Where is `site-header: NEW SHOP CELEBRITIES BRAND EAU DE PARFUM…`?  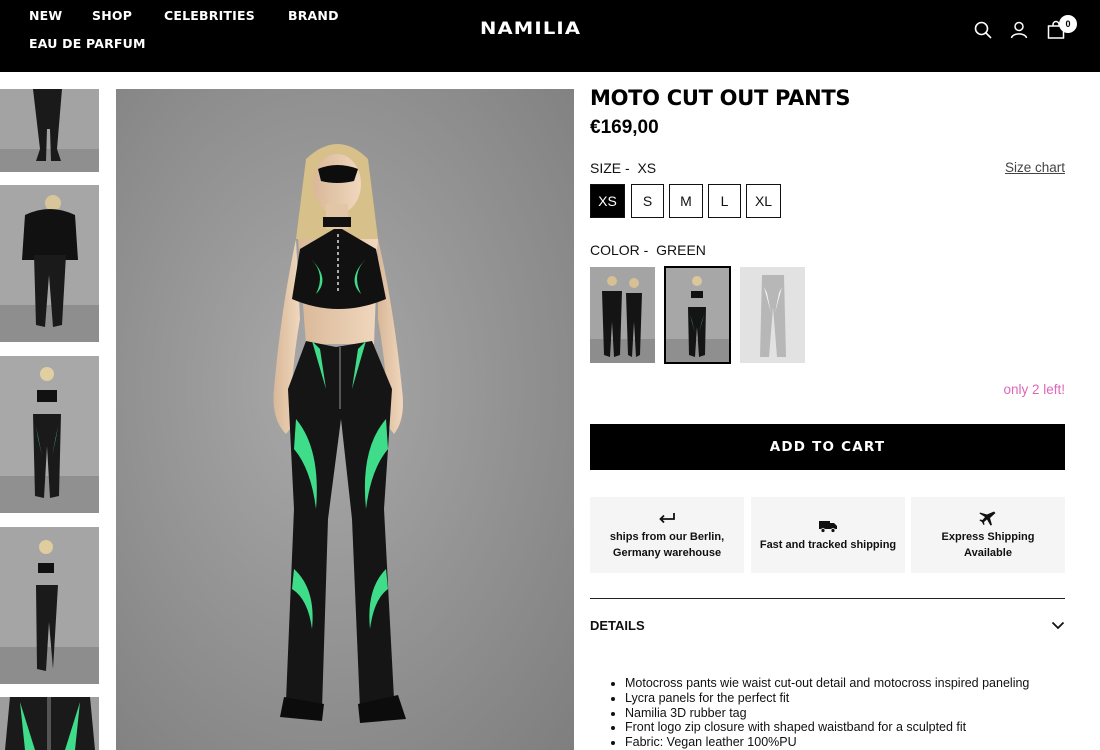
site-header: NEW SHOP CELEBRITIES BRAND EAU DE PARFUM… is located at coordinates (550, 36).